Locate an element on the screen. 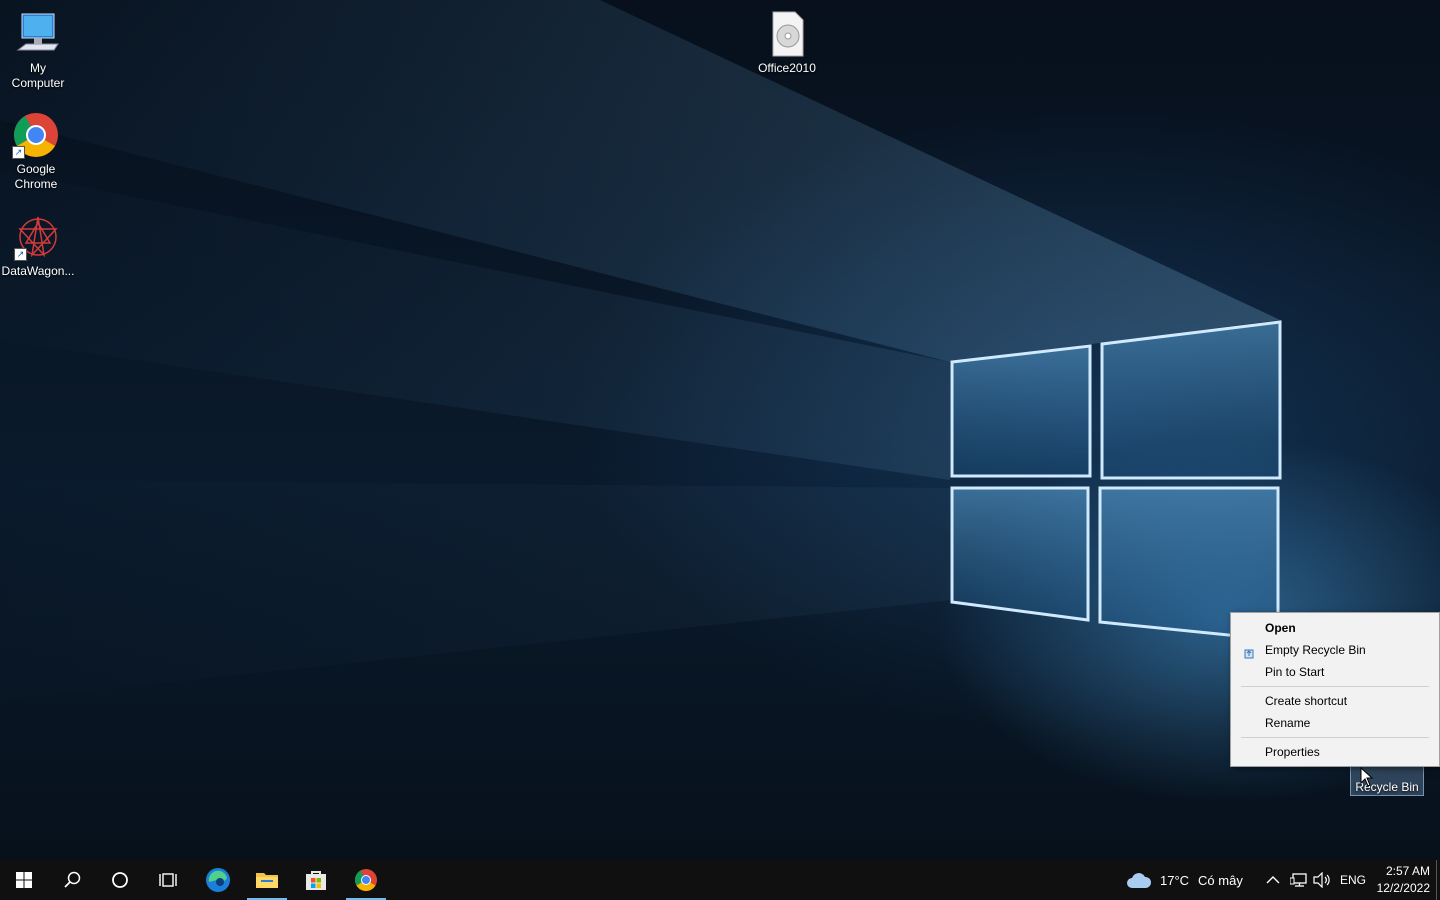  menu-item-label: Properties is located at coordinates (1292, 752).